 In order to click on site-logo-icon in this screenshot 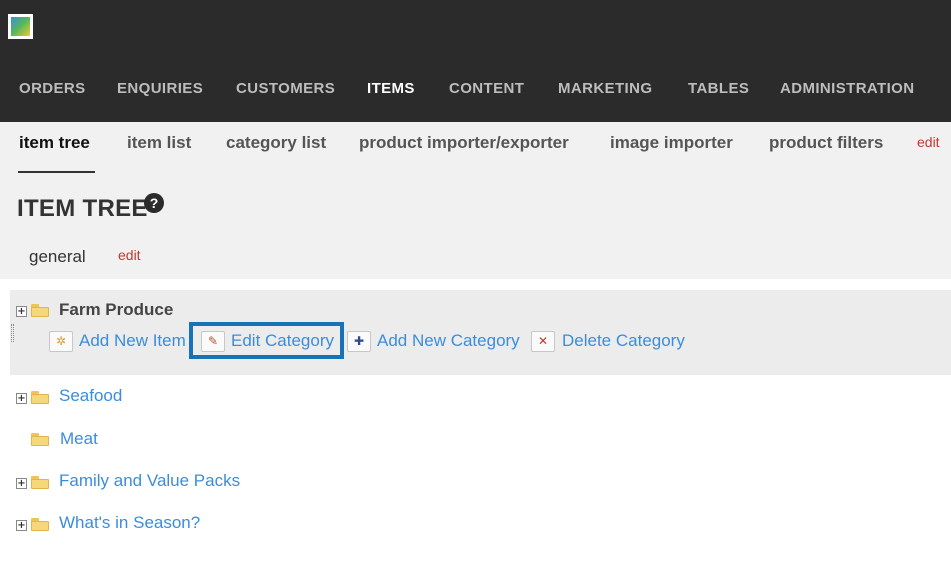, I will do `click(20, 26)`.